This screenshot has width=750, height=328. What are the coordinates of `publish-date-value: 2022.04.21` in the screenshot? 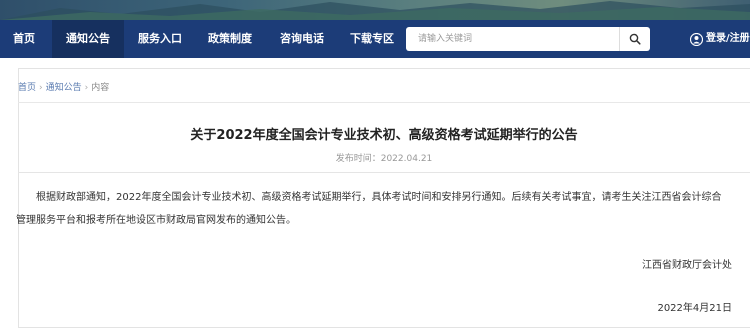 It's located at (406, 159).